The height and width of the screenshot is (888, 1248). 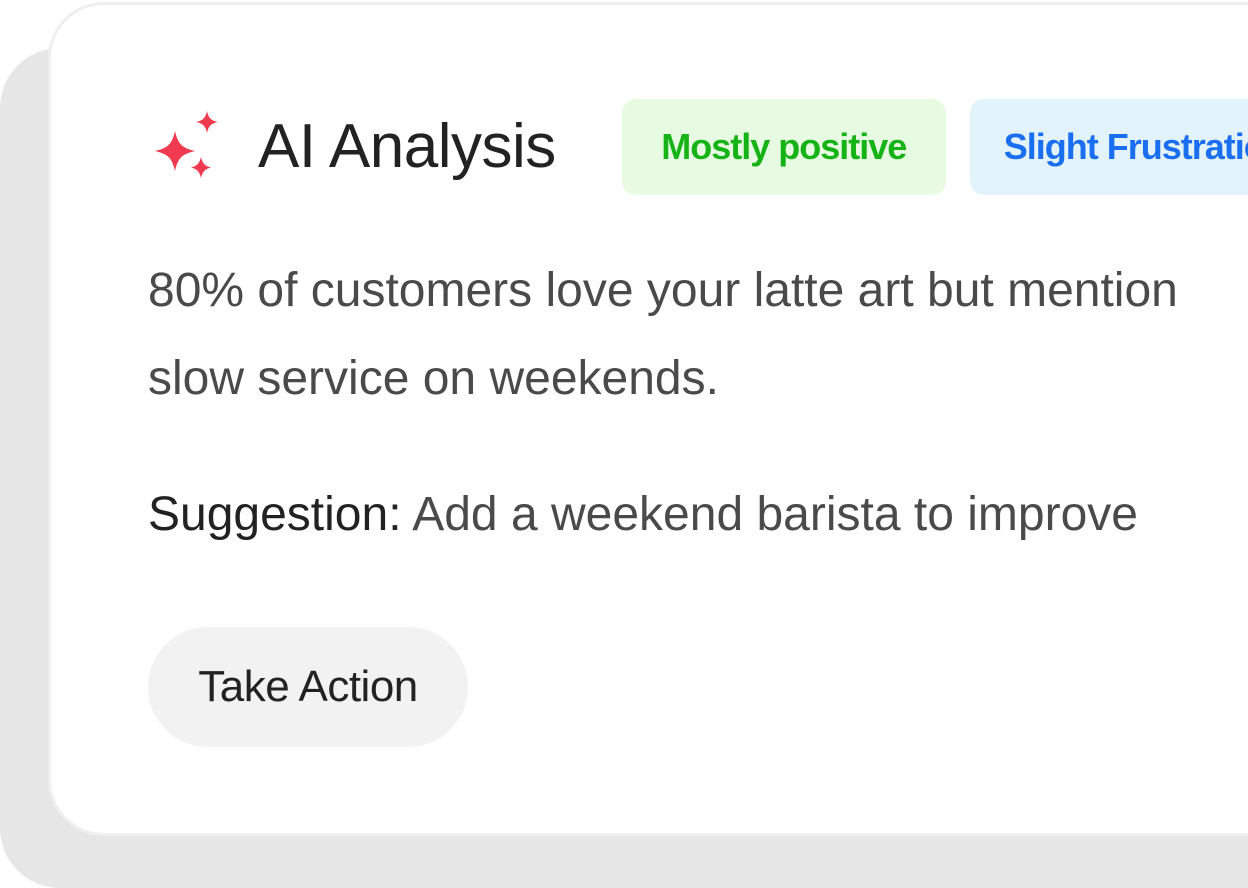 I want to click on card-title: AI Analysis, so click(x=407, y=146).